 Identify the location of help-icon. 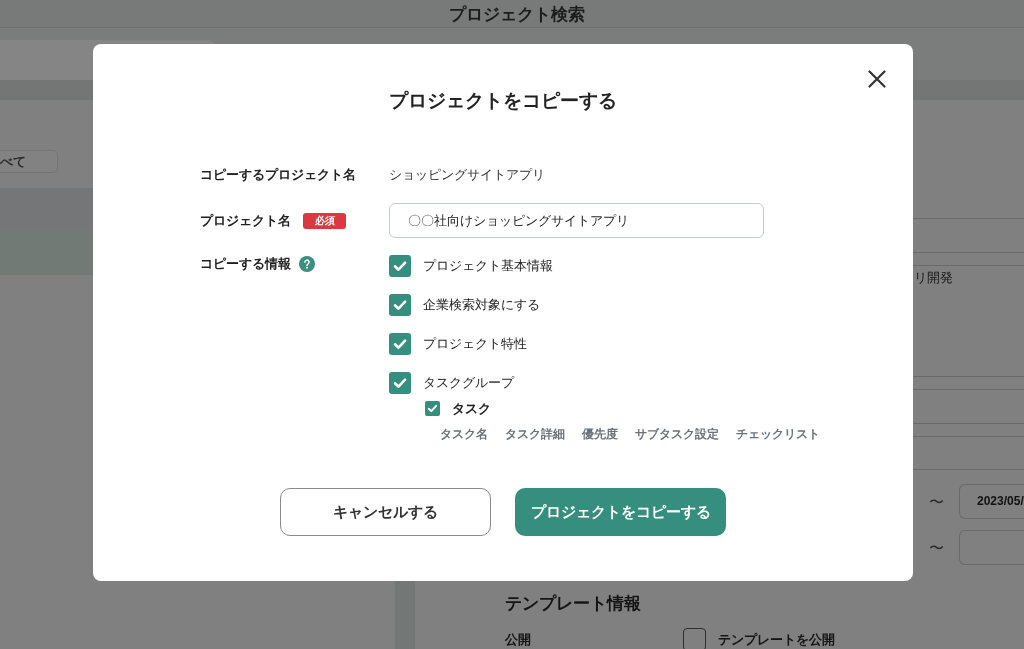
(307, 264).